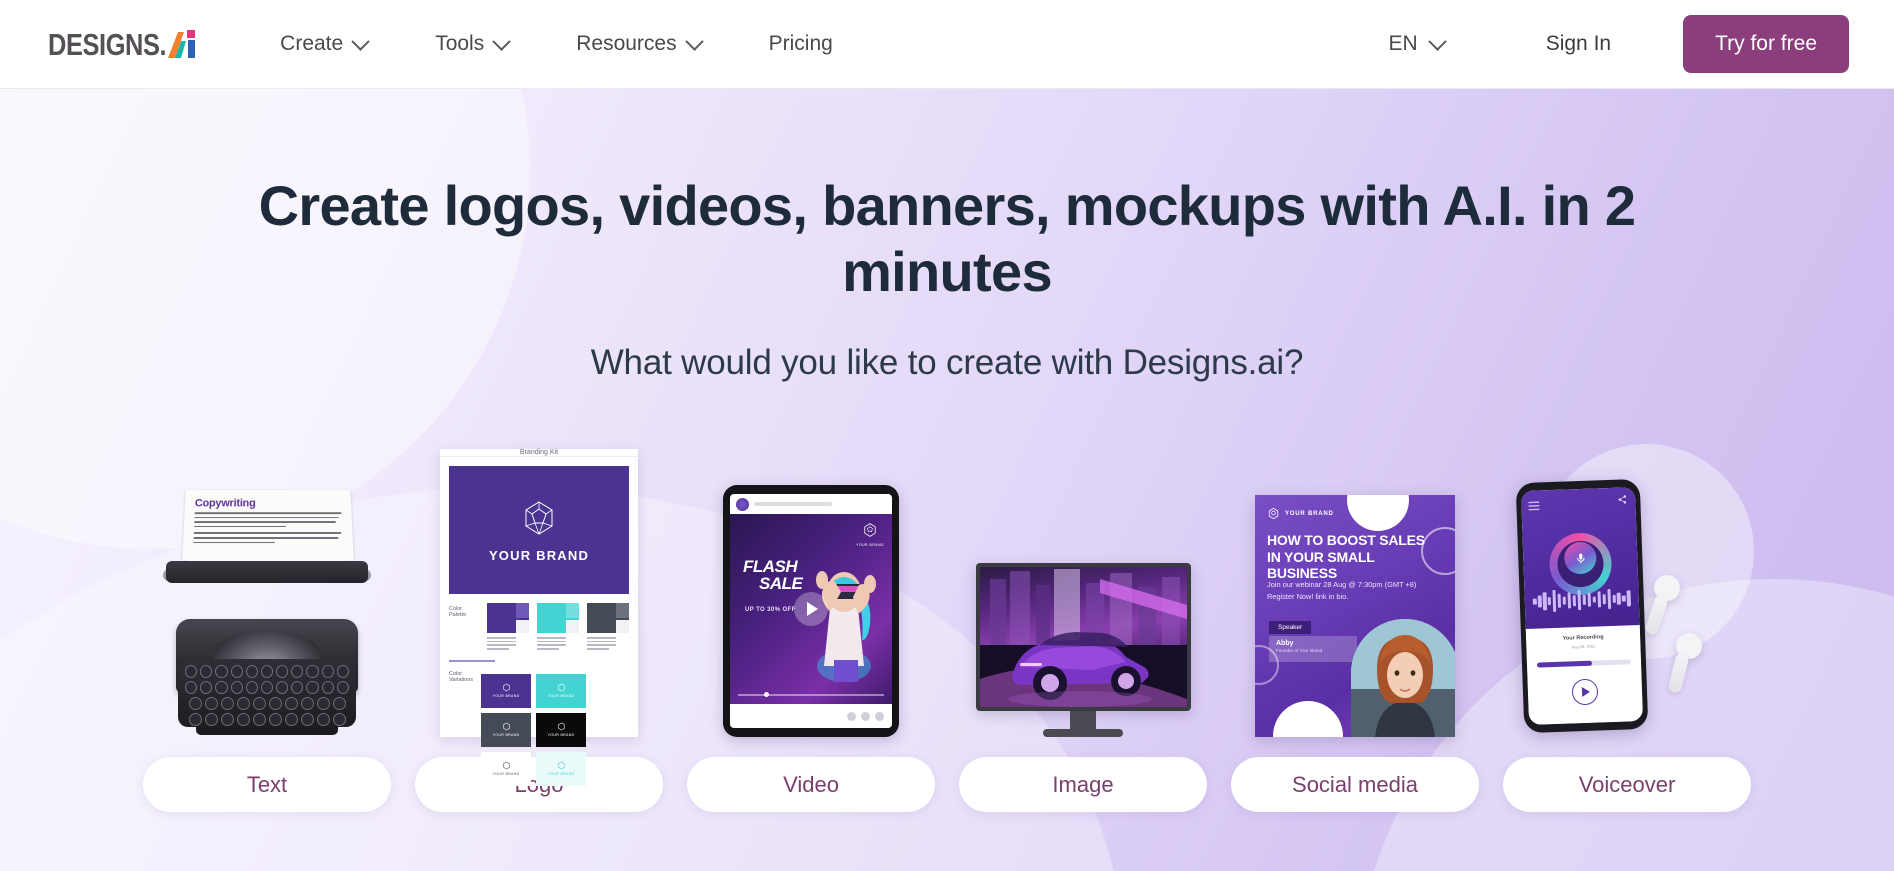  What do you see at coordinates (811, 695) in the screenshot?
I see `video-progress-bar` at bounding box center [811, 695].